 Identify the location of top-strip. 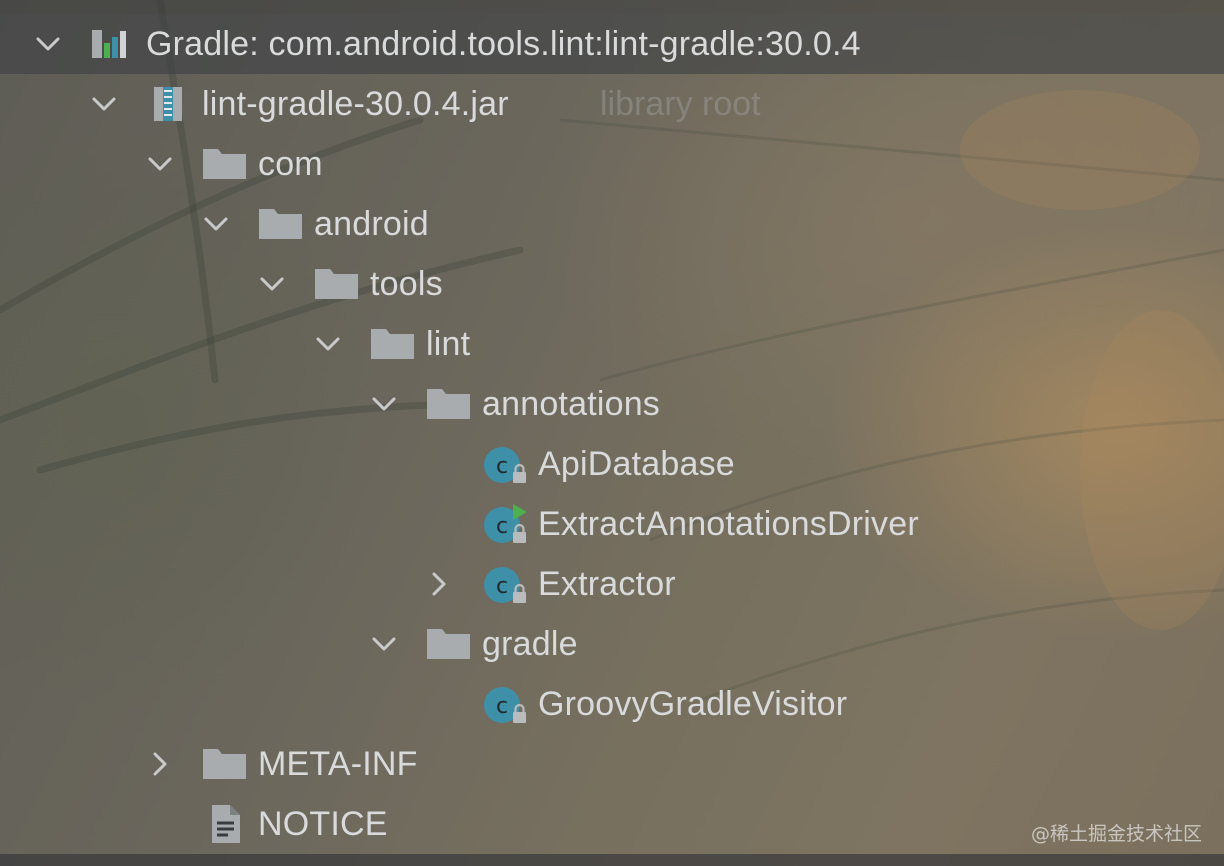
(612, 7).